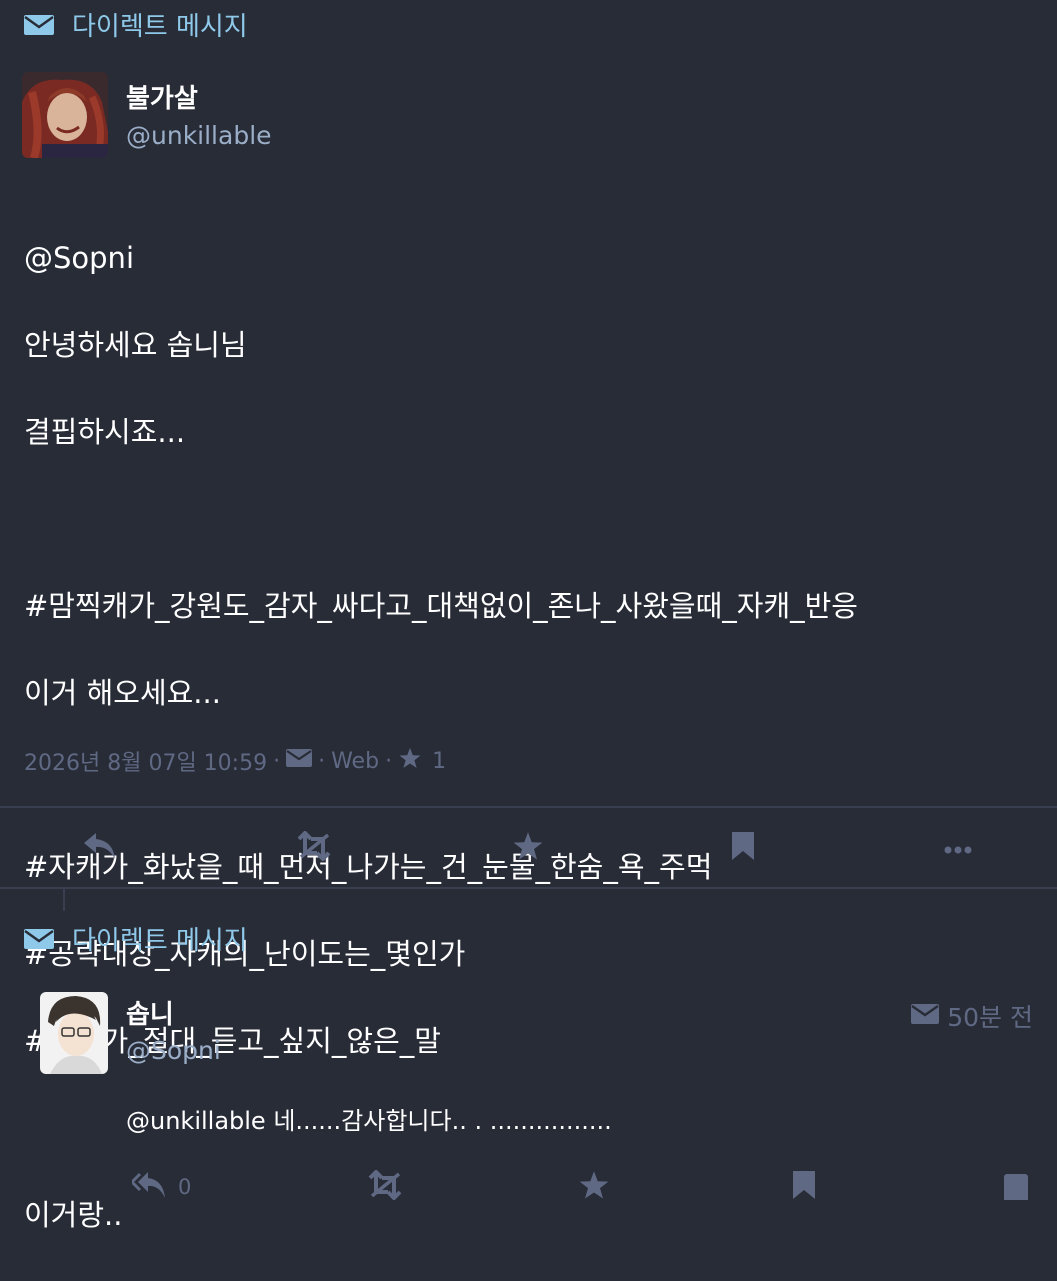 The width and height of the screenshot is (1057, 1281). I want to click on content-line, so click(529, 520).